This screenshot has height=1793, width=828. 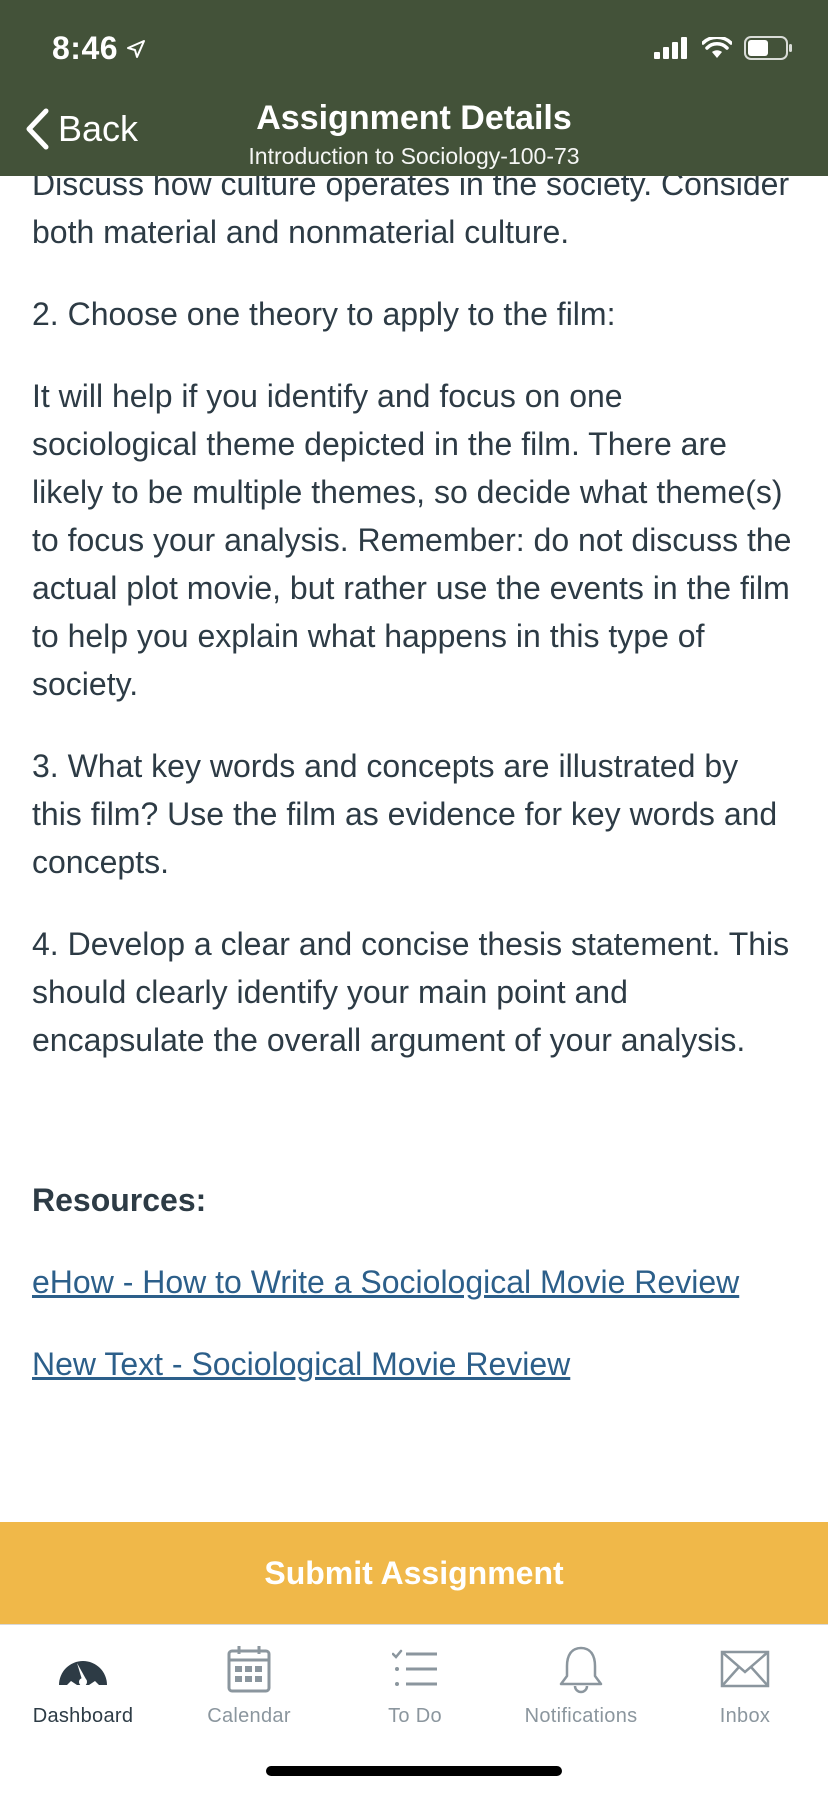 I want to click on tab-inbox: Inbox, so click(x=745, y=1683).